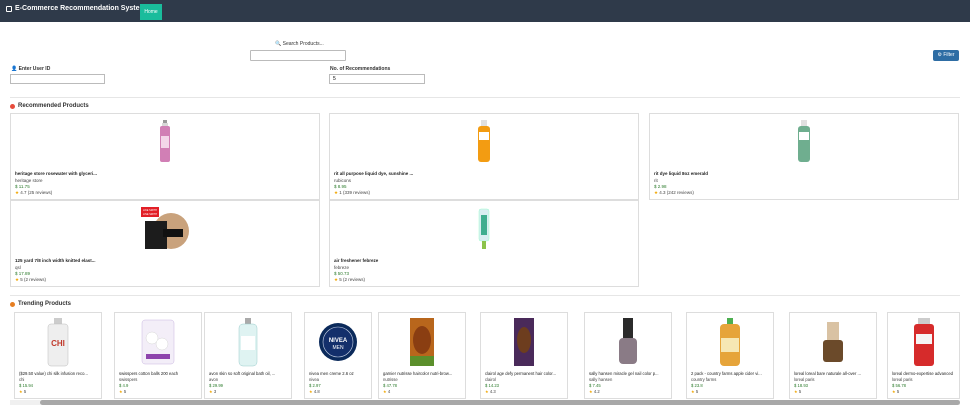  Describe the element at coordinates (939, 55) in the screenshot. I see `filter-icon: ⚙` at that location.